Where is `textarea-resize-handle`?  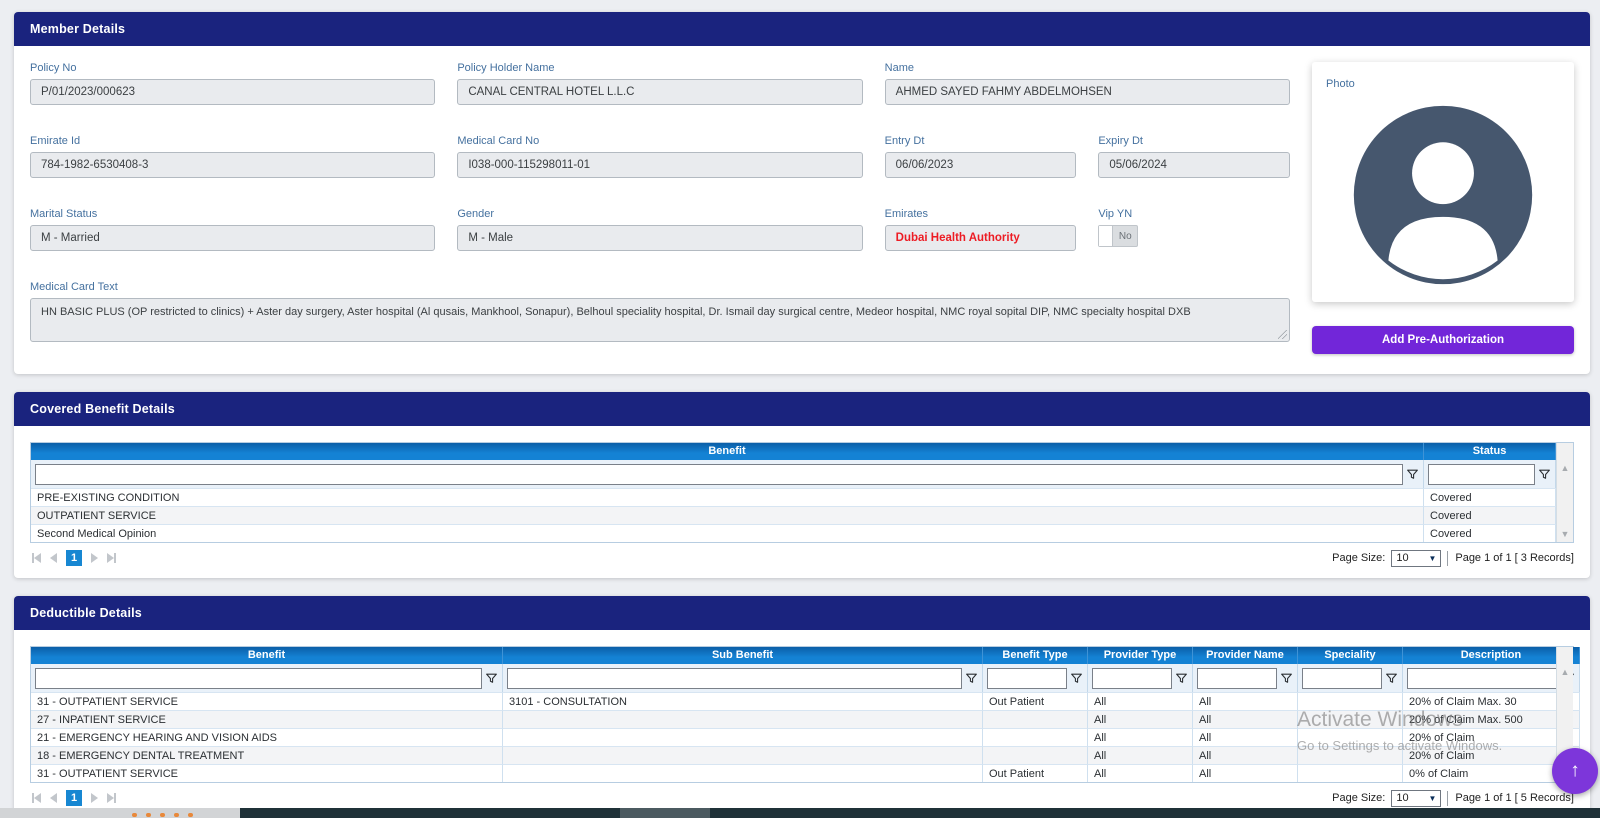
textarea-resize-handle is located at coordinates (1282, 334).